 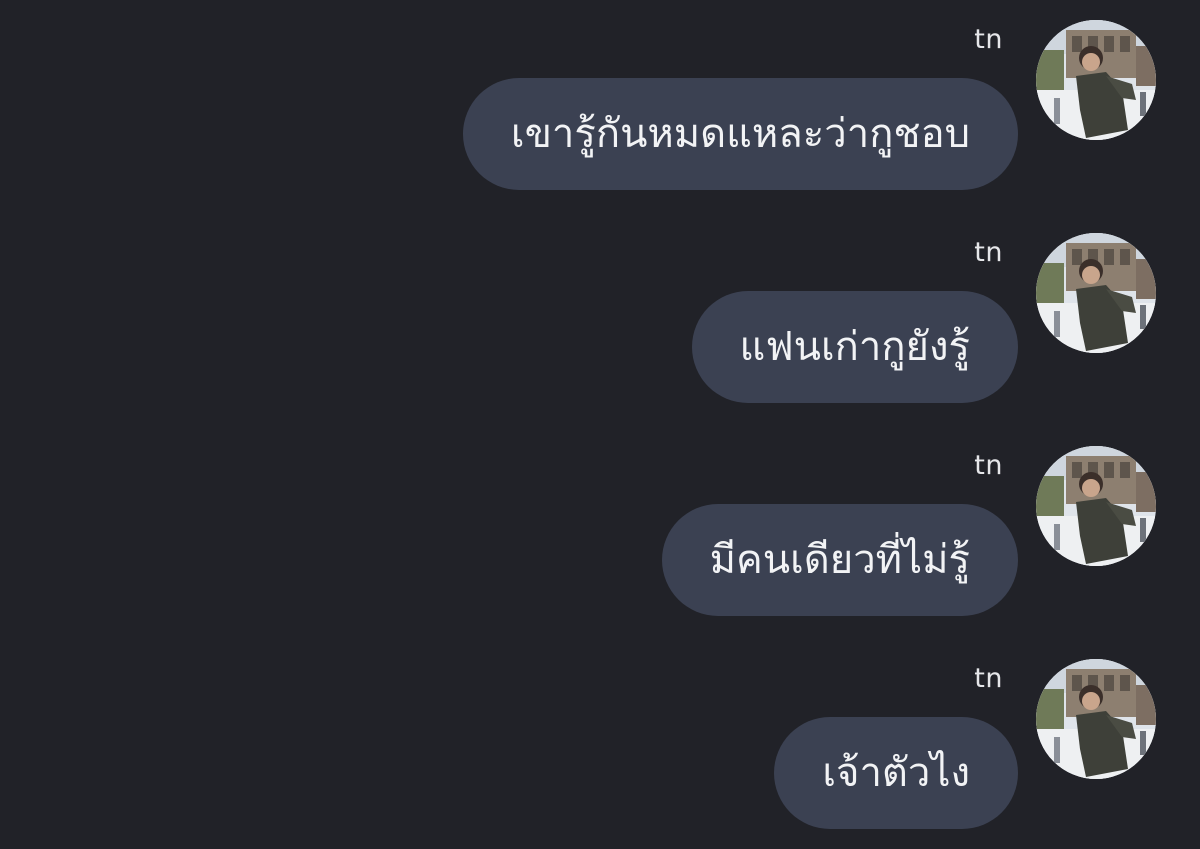 What do you see at coordinates (896, 773) in the screenshot?
I see `message-bubble: เจ้าตัวไง` at bounding box center [896, 773].